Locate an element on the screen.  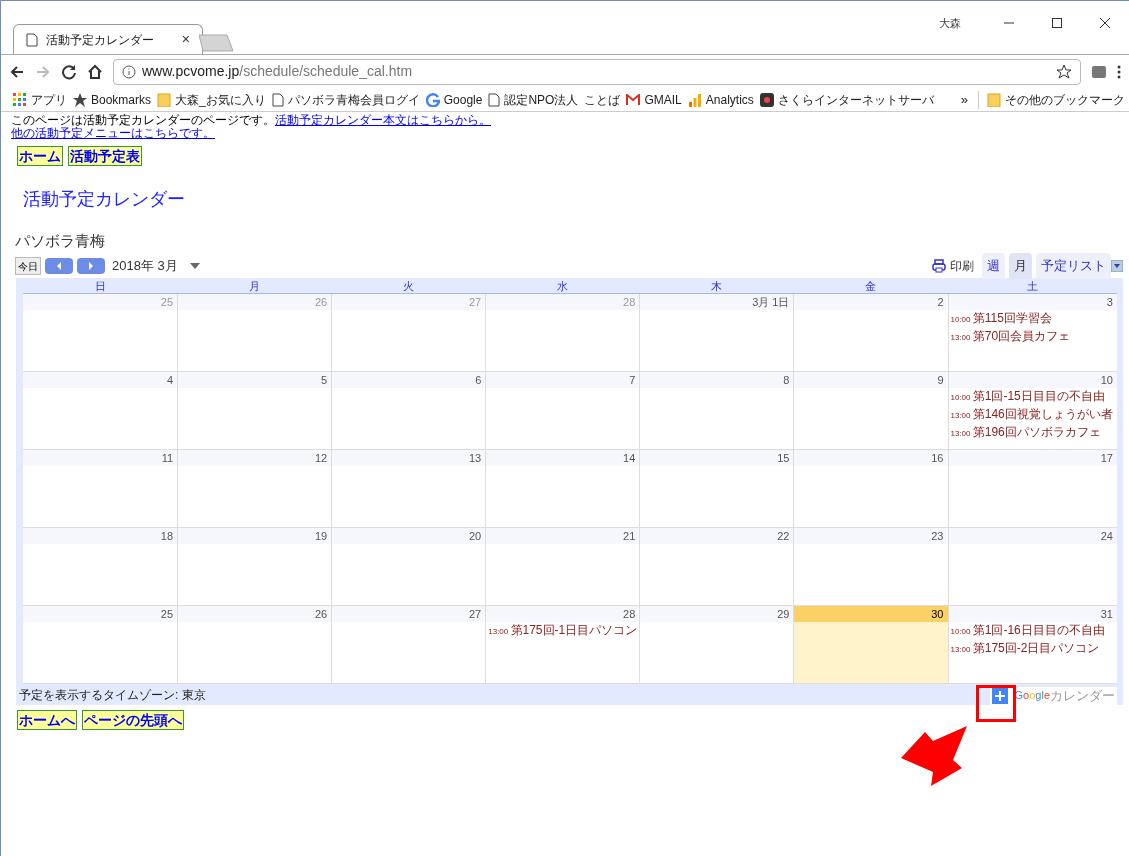
extension-icon is located at coordinates (1099, 71).